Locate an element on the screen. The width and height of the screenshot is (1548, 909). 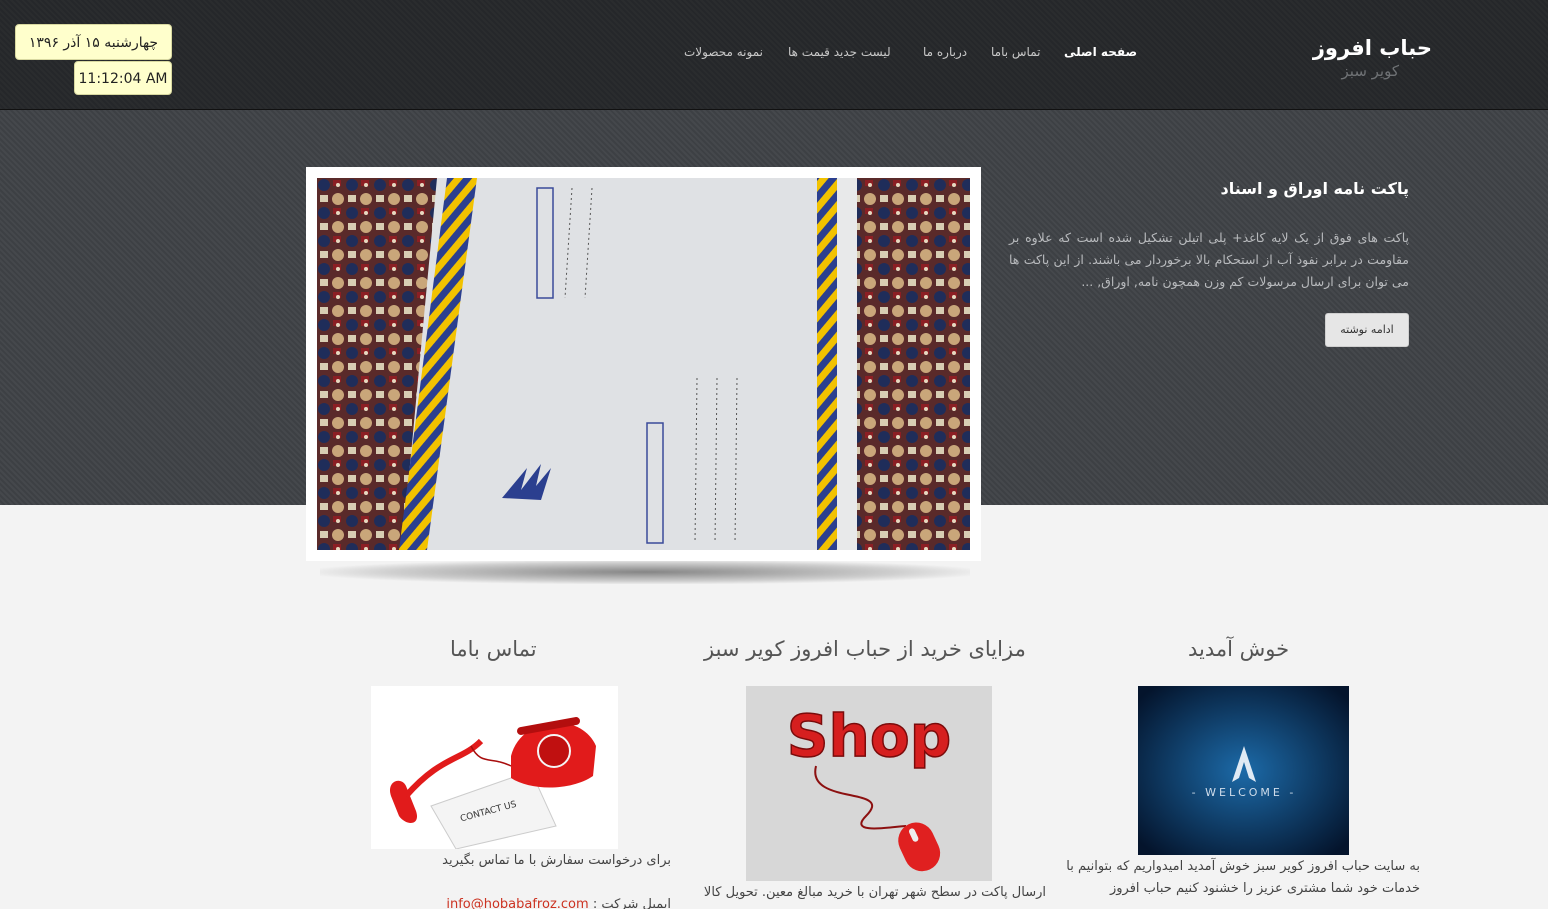
contact-email-line: ایمیل شرکت : info@hobabafroz.com is located at coordinates (535, 901).